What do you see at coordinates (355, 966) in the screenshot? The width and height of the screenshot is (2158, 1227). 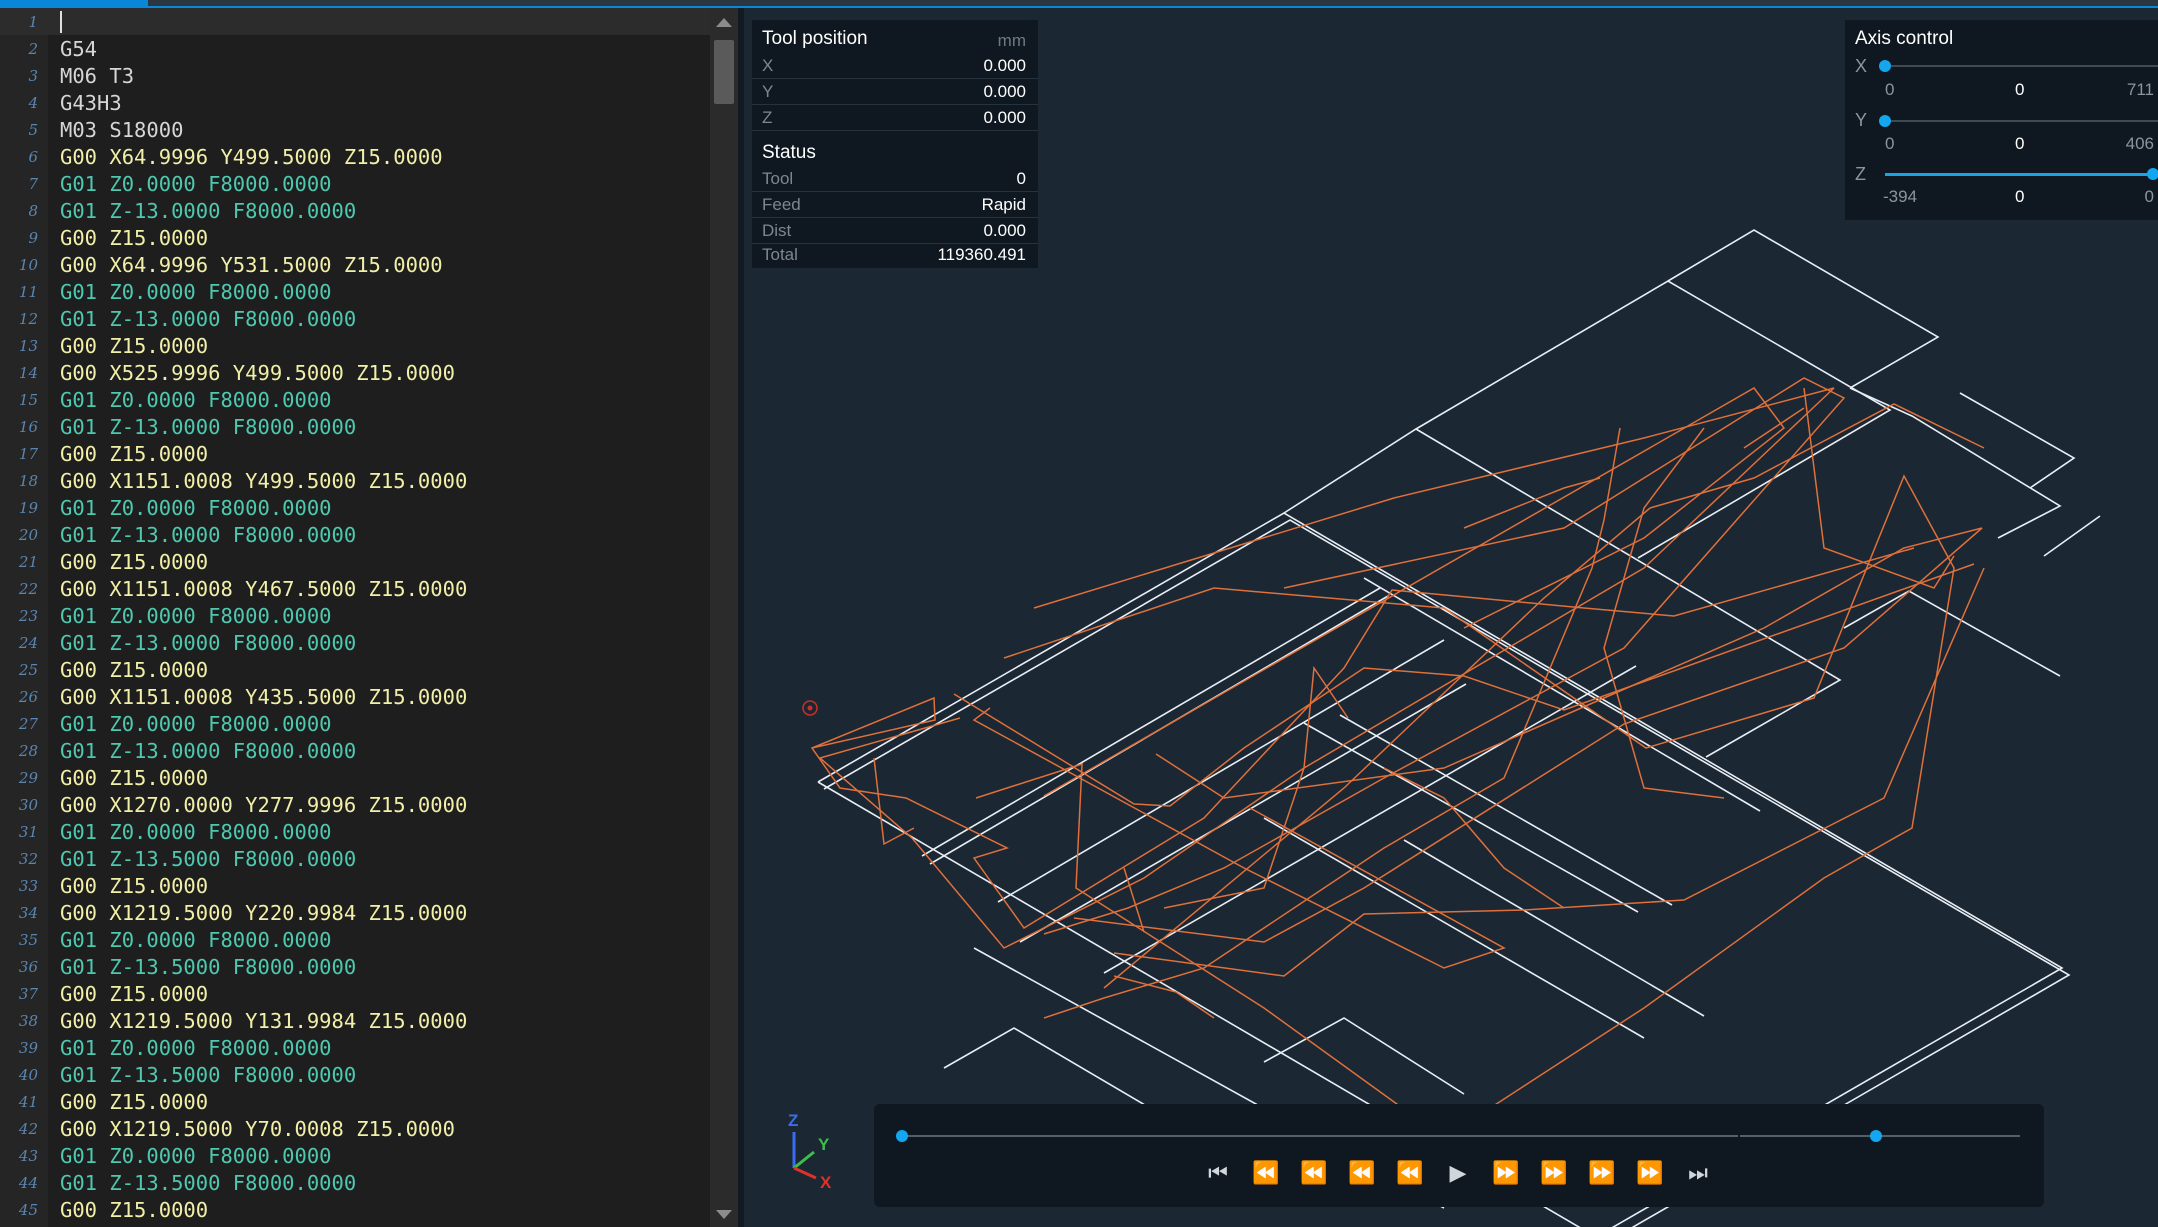 I see `code-line: 36 G01 Z-13.5000 F8000.0000` at bounding box center [355, 966].